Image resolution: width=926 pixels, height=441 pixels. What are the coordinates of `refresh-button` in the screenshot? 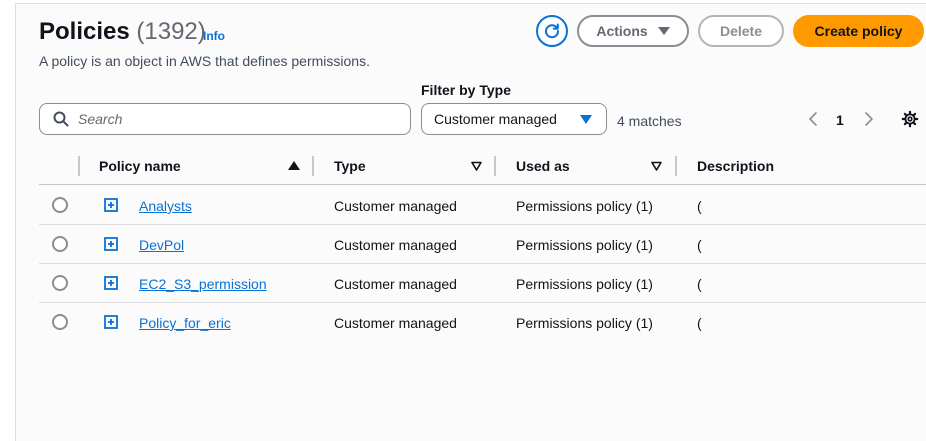 It's located at (552, 31).